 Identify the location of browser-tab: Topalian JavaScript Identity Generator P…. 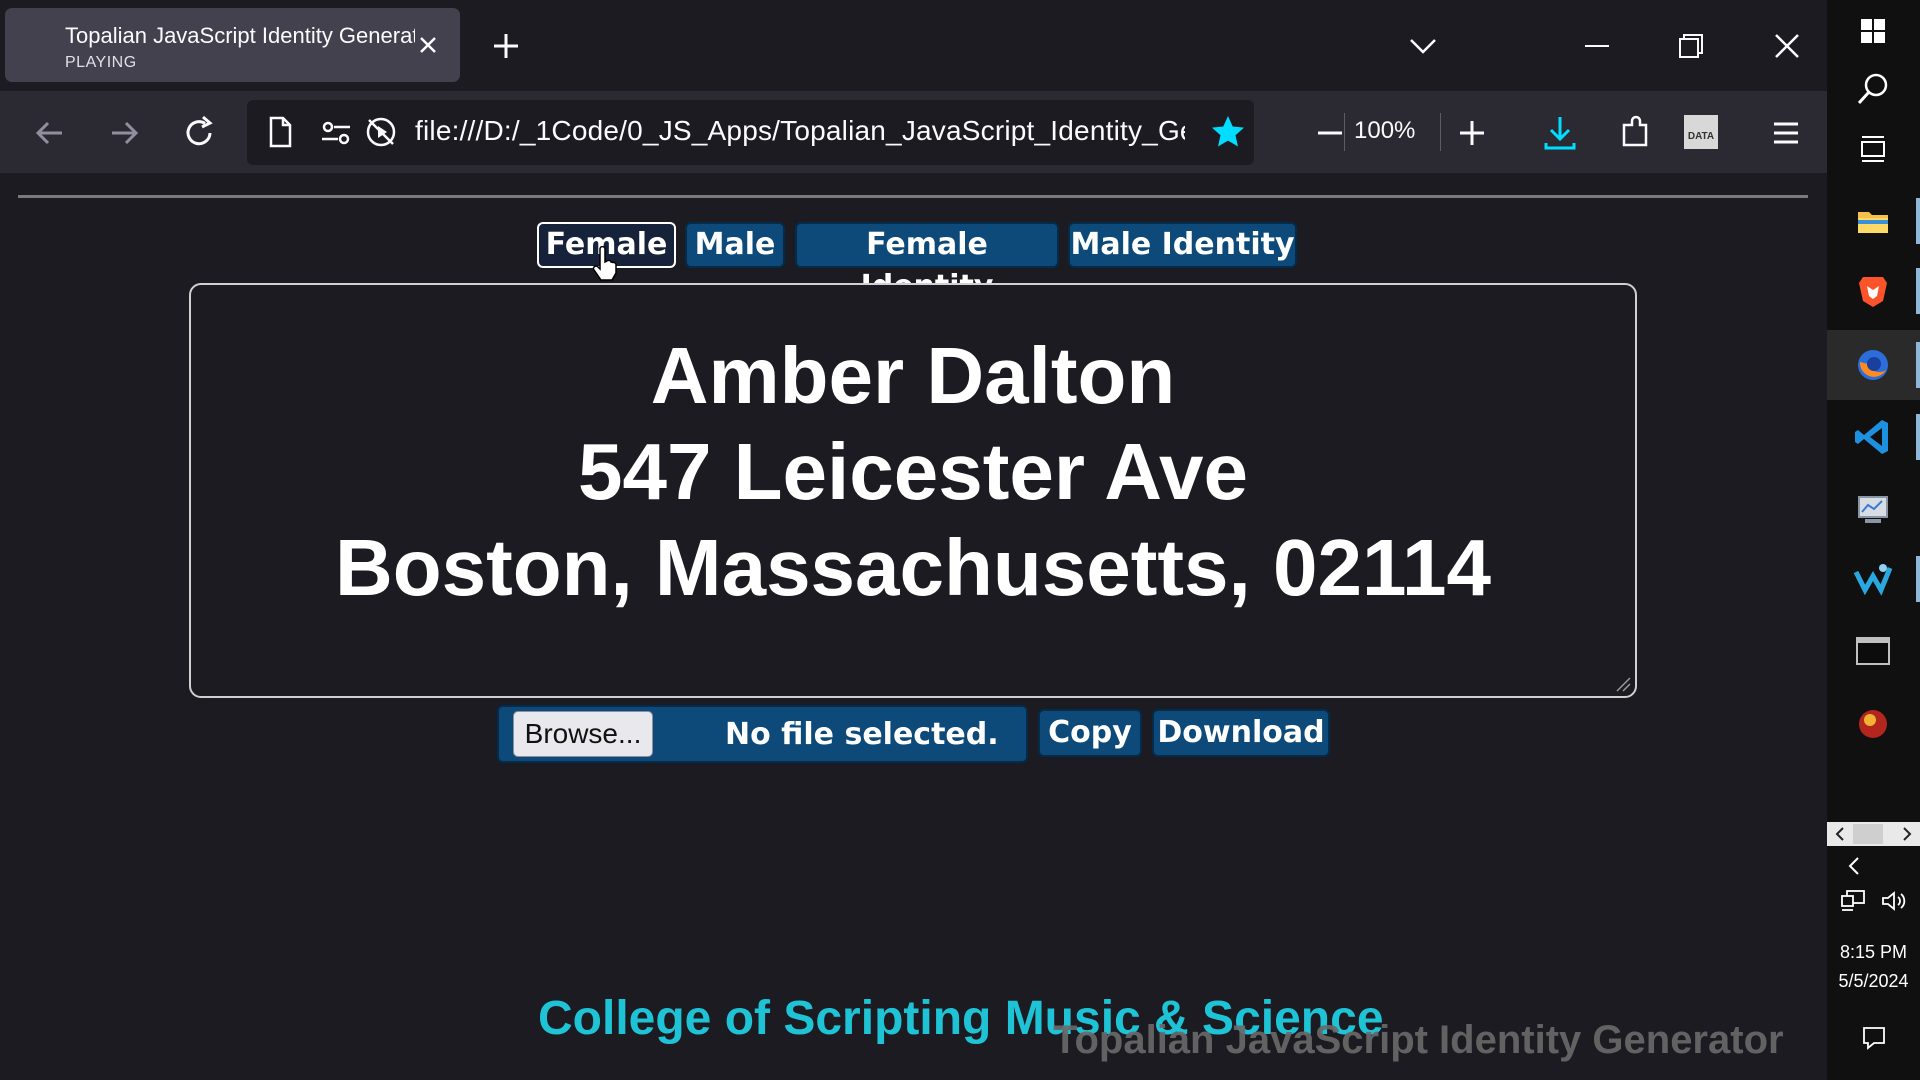
(232, 45).